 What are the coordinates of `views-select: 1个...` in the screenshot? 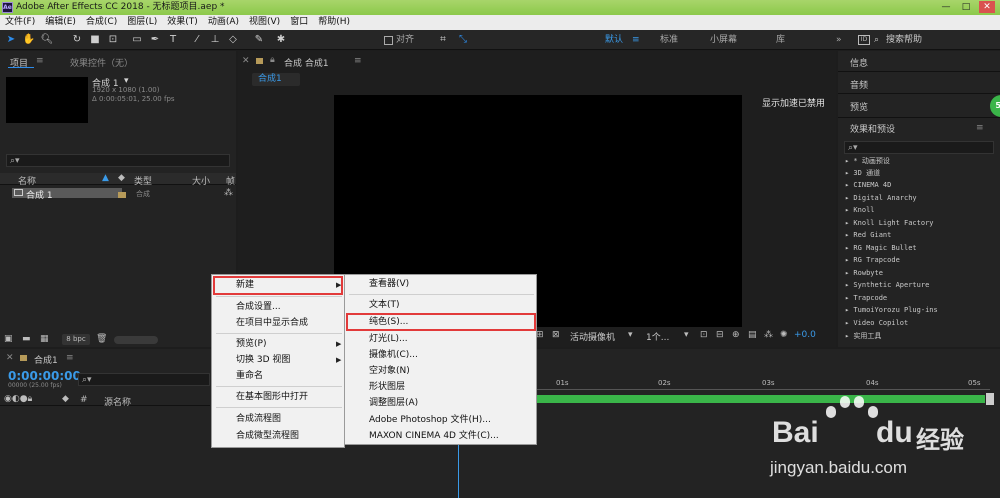 It's located at (657, 336).